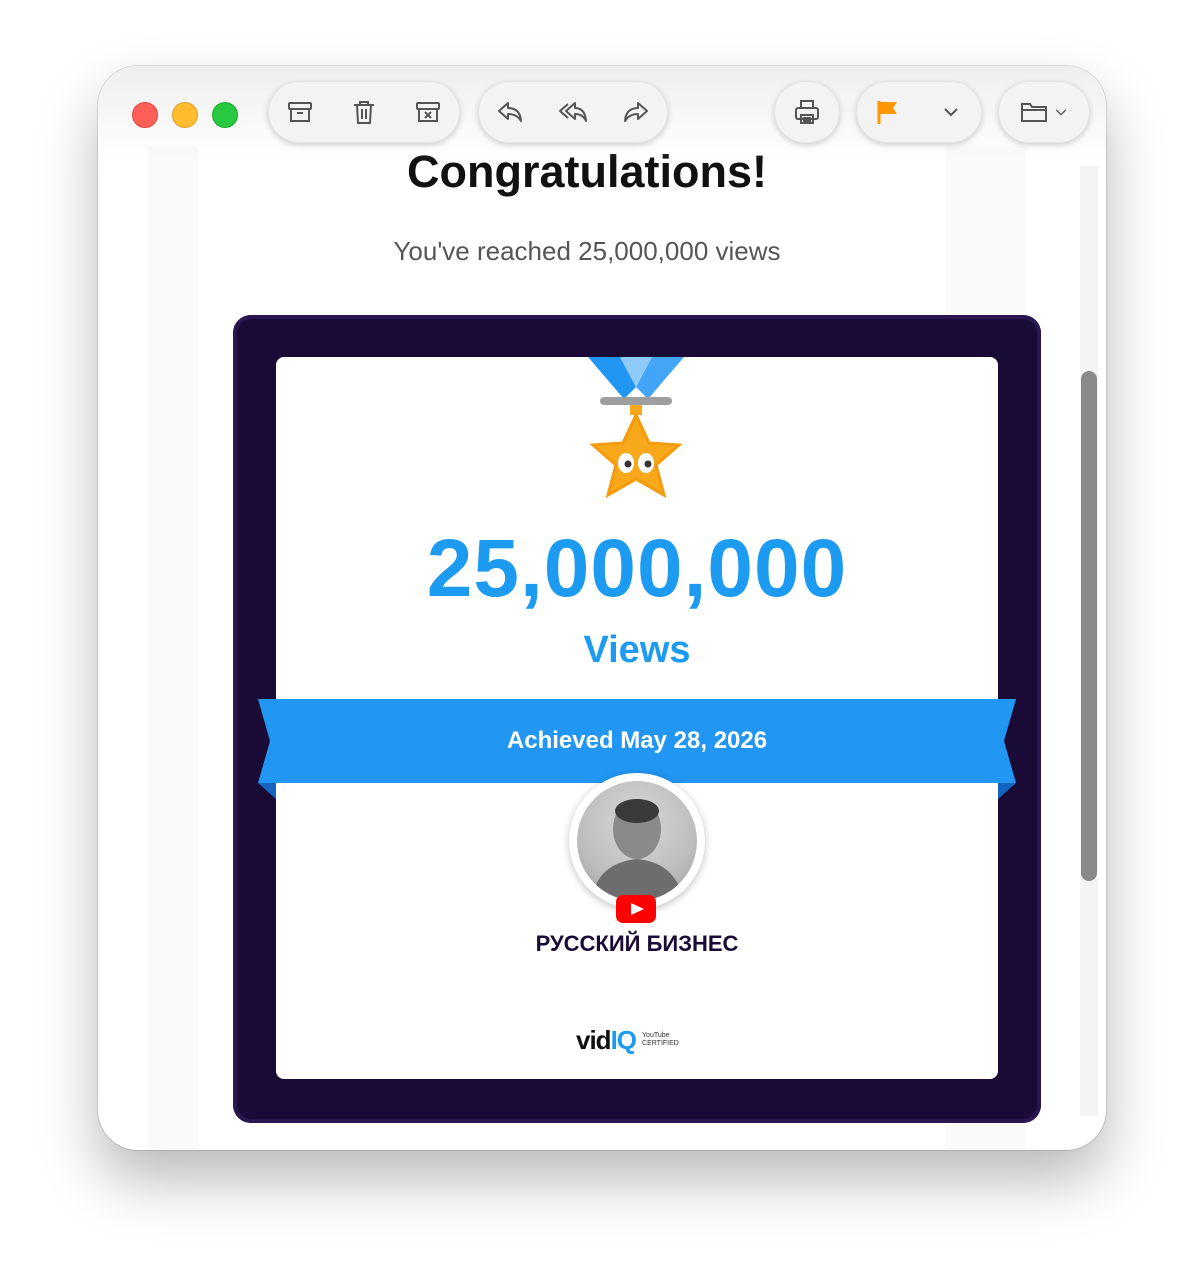  What do you see at coordinates (606, 1039) in the screenshot?
I see `vidiq-wordmark: vidIQ` at bounding box center [606, 1039].